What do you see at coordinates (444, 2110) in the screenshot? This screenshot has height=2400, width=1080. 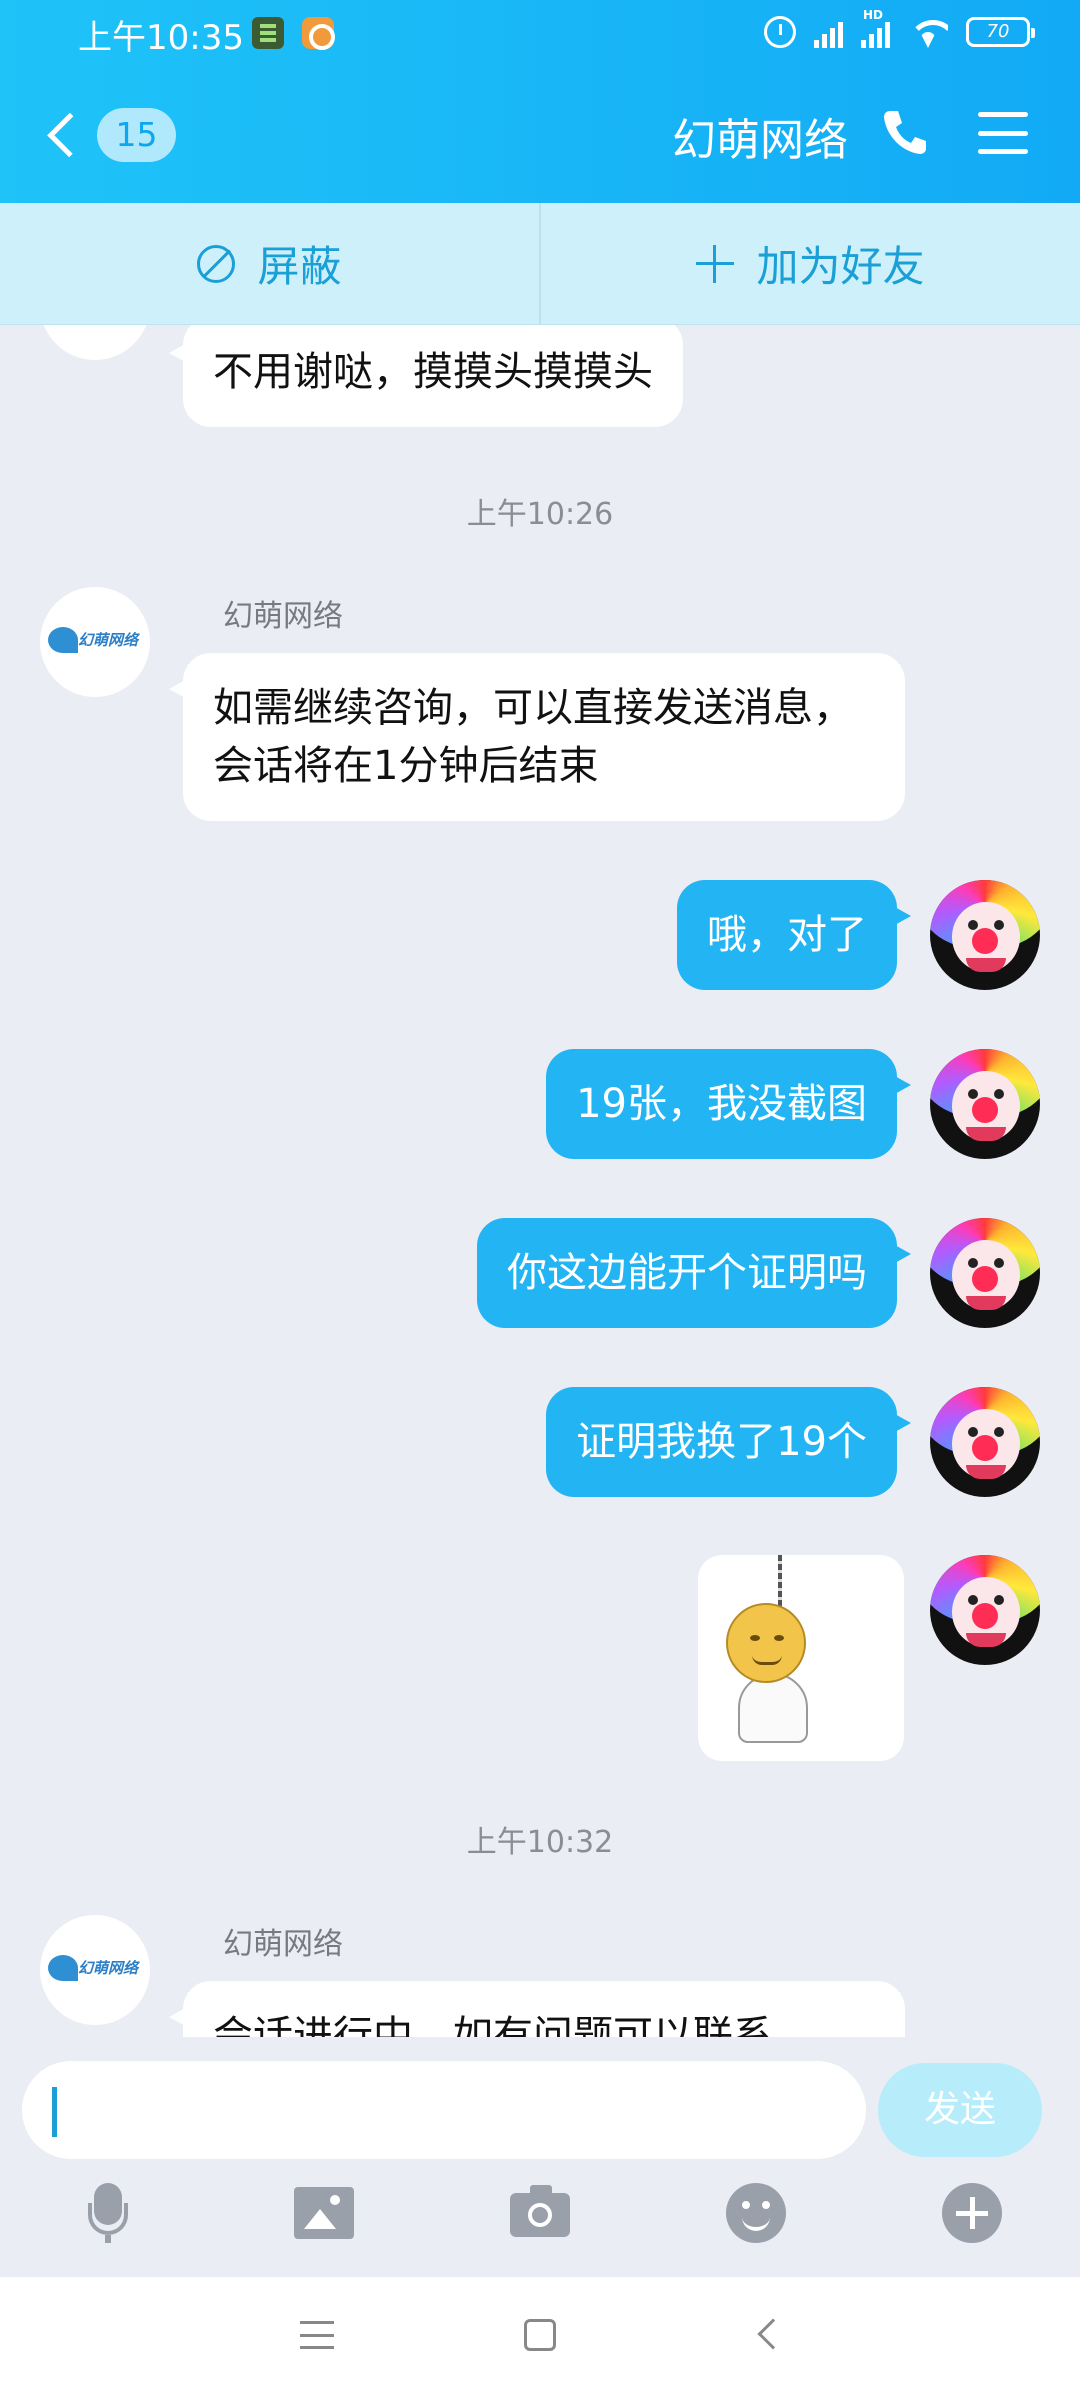 I see `message-input` at bounding box center [444, 2110].